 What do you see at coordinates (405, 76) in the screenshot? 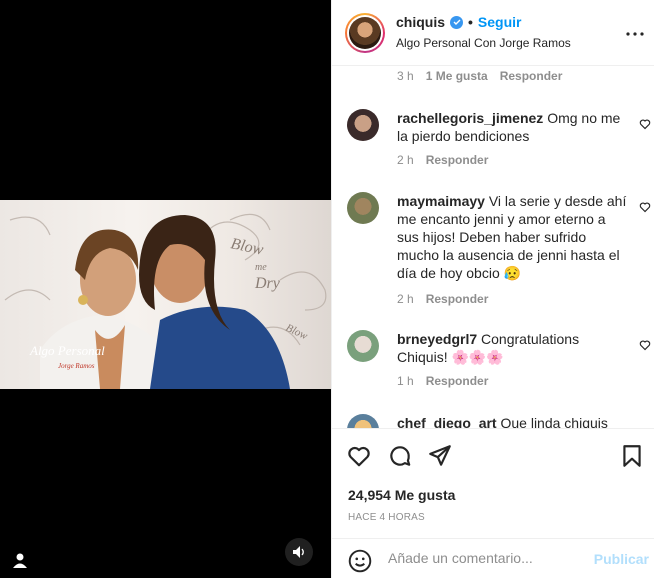
I see `comment-time: 3 h` at bounding box center [405, 76].